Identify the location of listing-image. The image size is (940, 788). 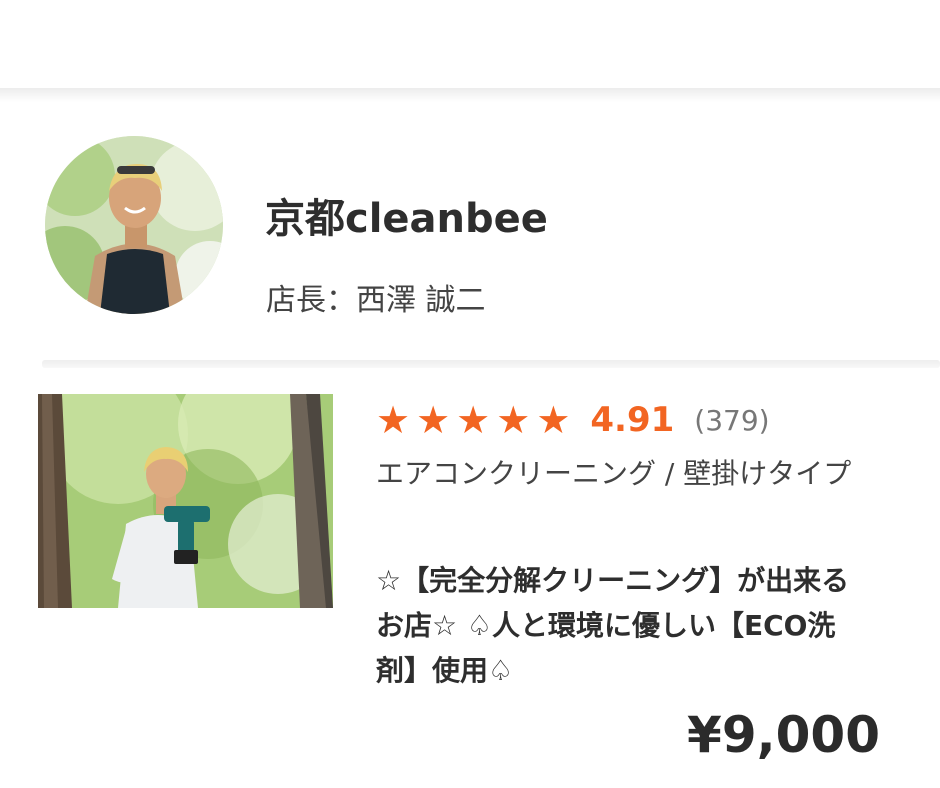
(185, 501).